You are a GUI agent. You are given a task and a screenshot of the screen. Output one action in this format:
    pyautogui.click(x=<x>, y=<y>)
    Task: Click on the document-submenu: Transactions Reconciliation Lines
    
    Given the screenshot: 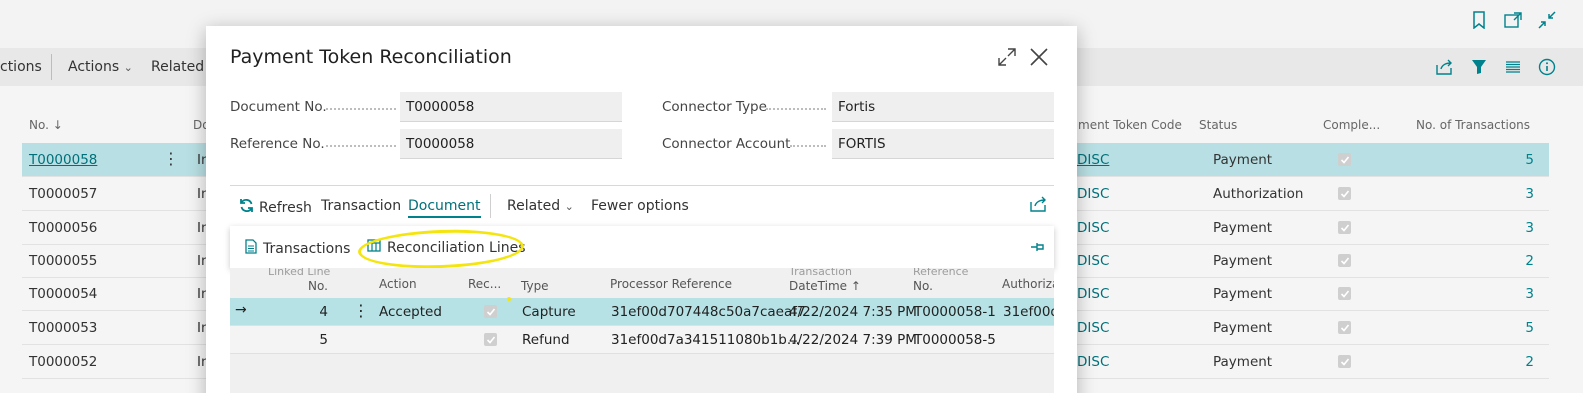 What is the action you would take?
    pyautogui.click(x=642, y=247)
    